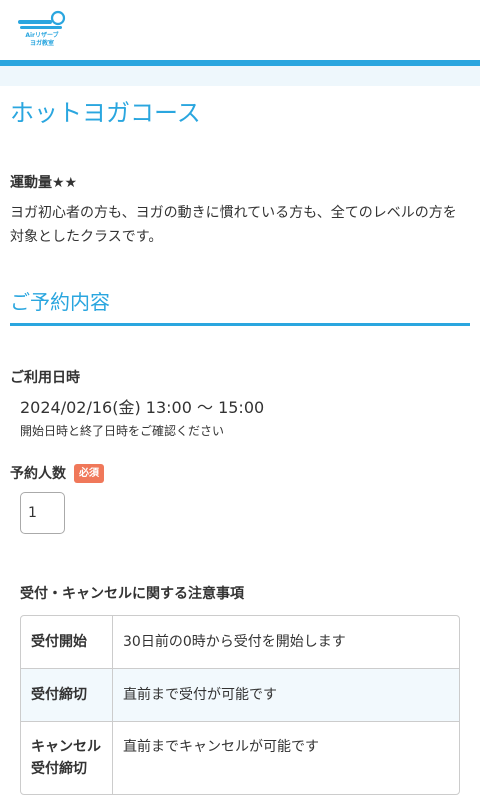 This screenshot has height=800, width=480. What do you see at coordinates (200, 695) in the screenshot?
I see `notice-value: 直前まで受付が可能です` at bounding box center [200, 695].